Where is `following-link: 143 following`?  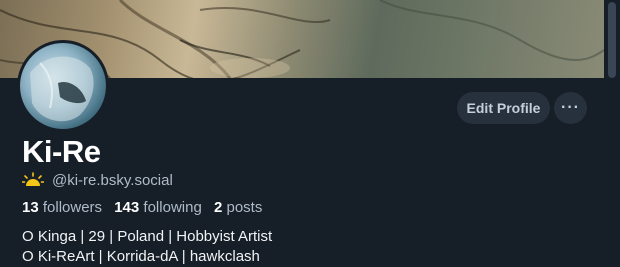
following-link: 143 following is located at coordinates (158, 207).